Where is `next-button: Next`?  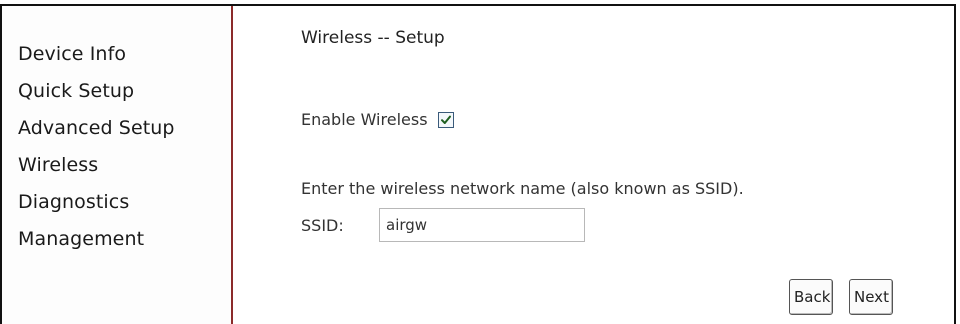
next-button: Next is located at coordinates (871, 297).